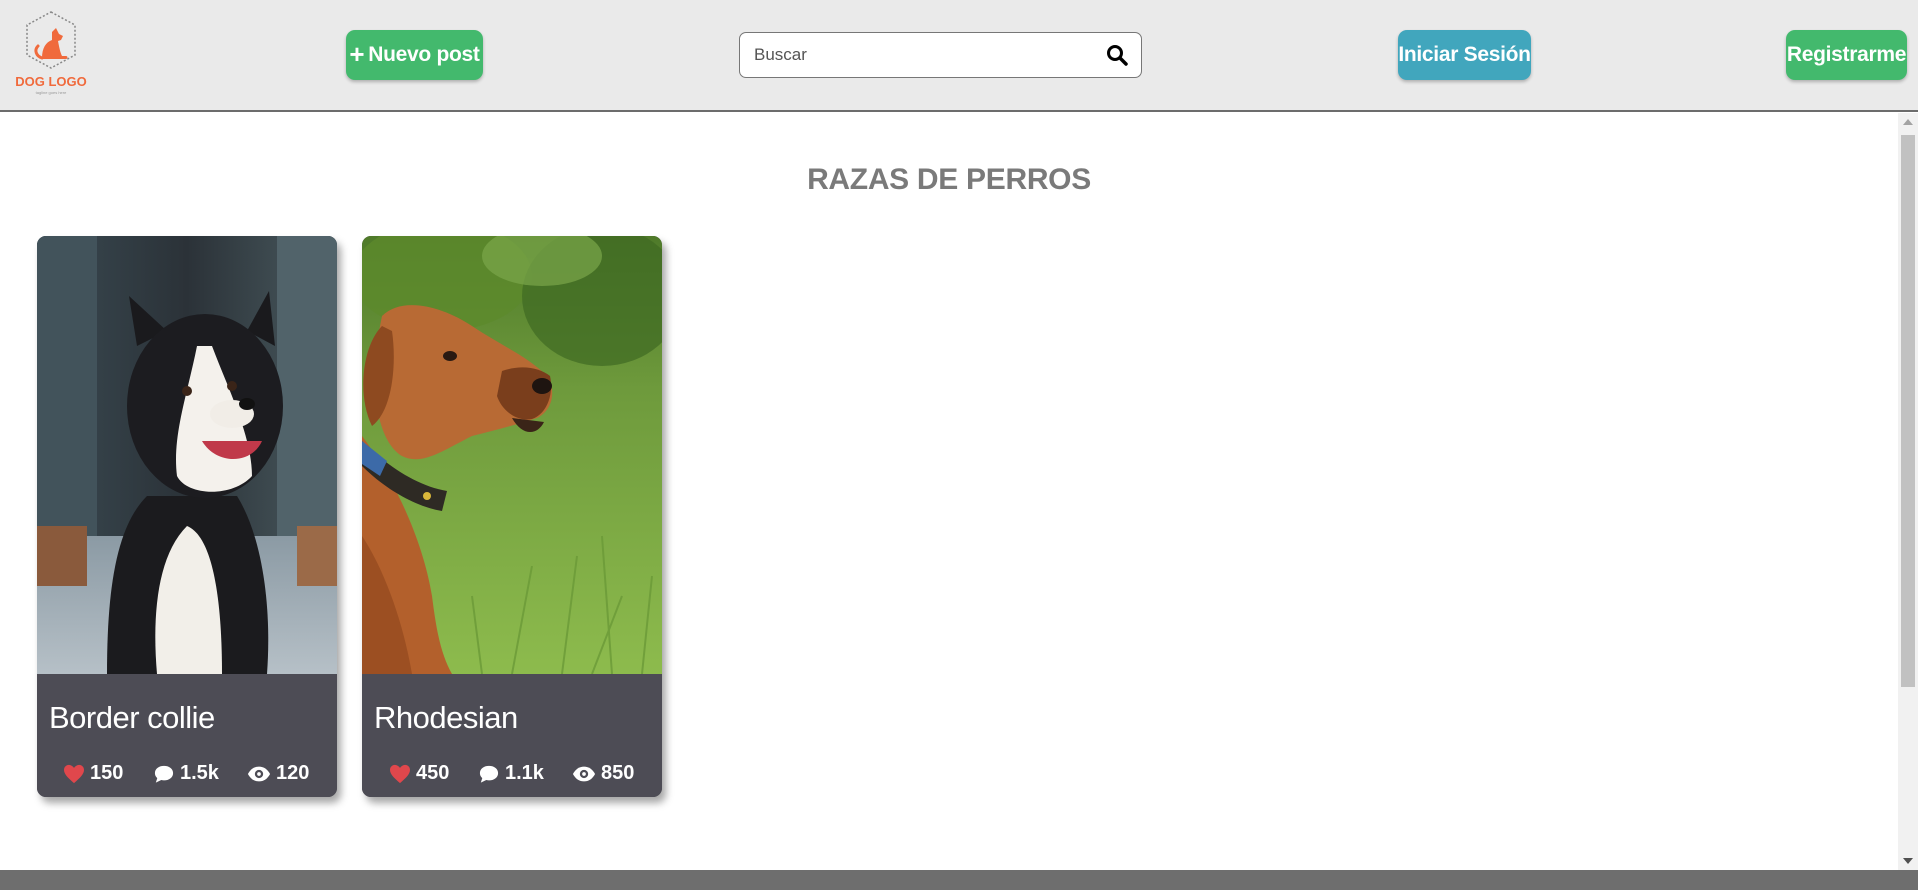 This screenshot has width=1918, height=890. I want to click on border-collie-image, so click(187, 455).